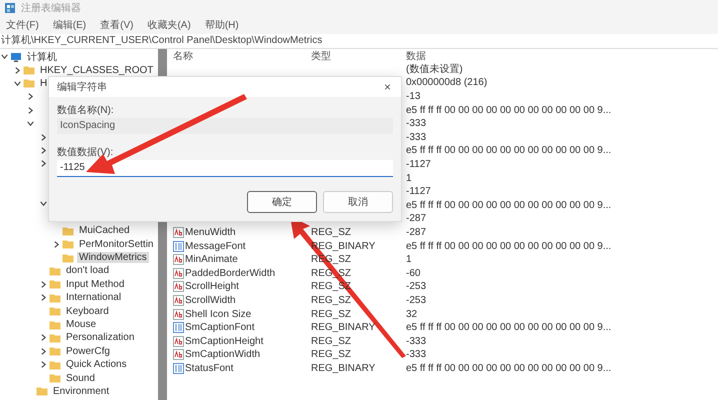 The width and height of the screenshot is (718, 400). I want to click on value-data: (数值未设置), so click(434, 70).